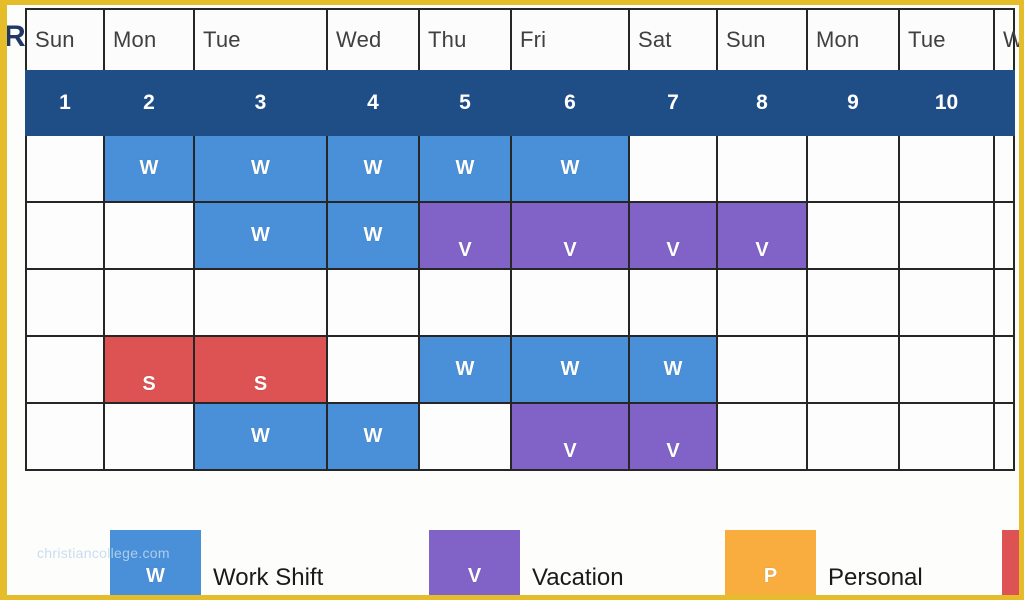 Image resolution: width=1024 pixels, height=600 pixels. I want to click on day-number-cell: 1, so click(65, 103).